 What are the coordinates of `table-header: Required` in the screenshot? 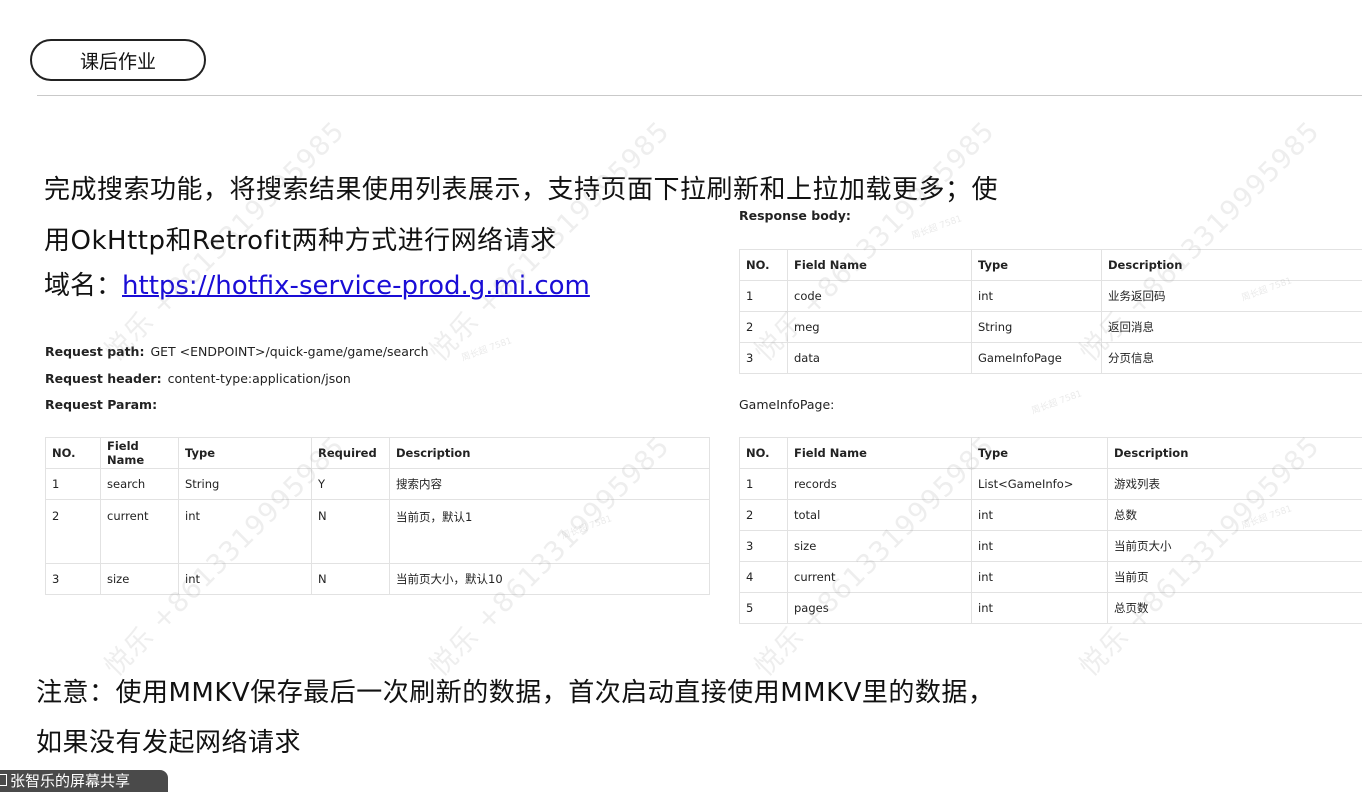 It's located at (351, 453).